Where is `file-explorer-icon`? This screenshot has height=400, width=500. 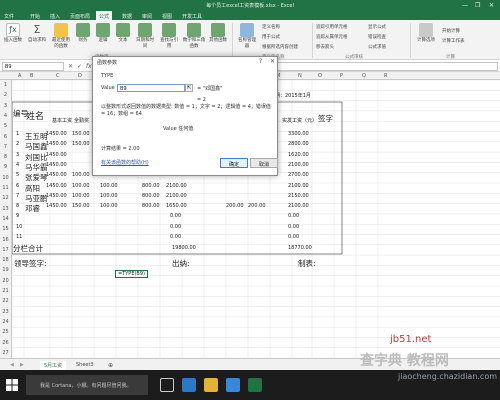
file-explorer-icon is located at coordinates (211, 385).